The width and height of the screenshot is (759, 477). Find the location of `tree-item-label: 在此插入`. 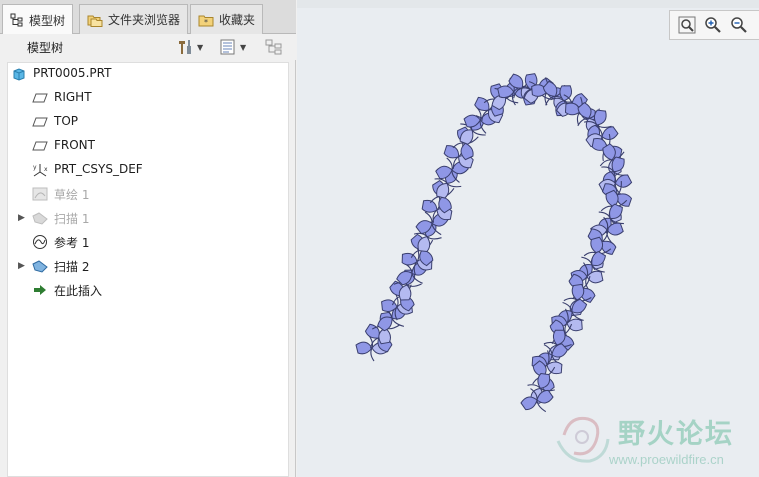

tree-item-label: 在此插入 is located at coordinates (78, 291).